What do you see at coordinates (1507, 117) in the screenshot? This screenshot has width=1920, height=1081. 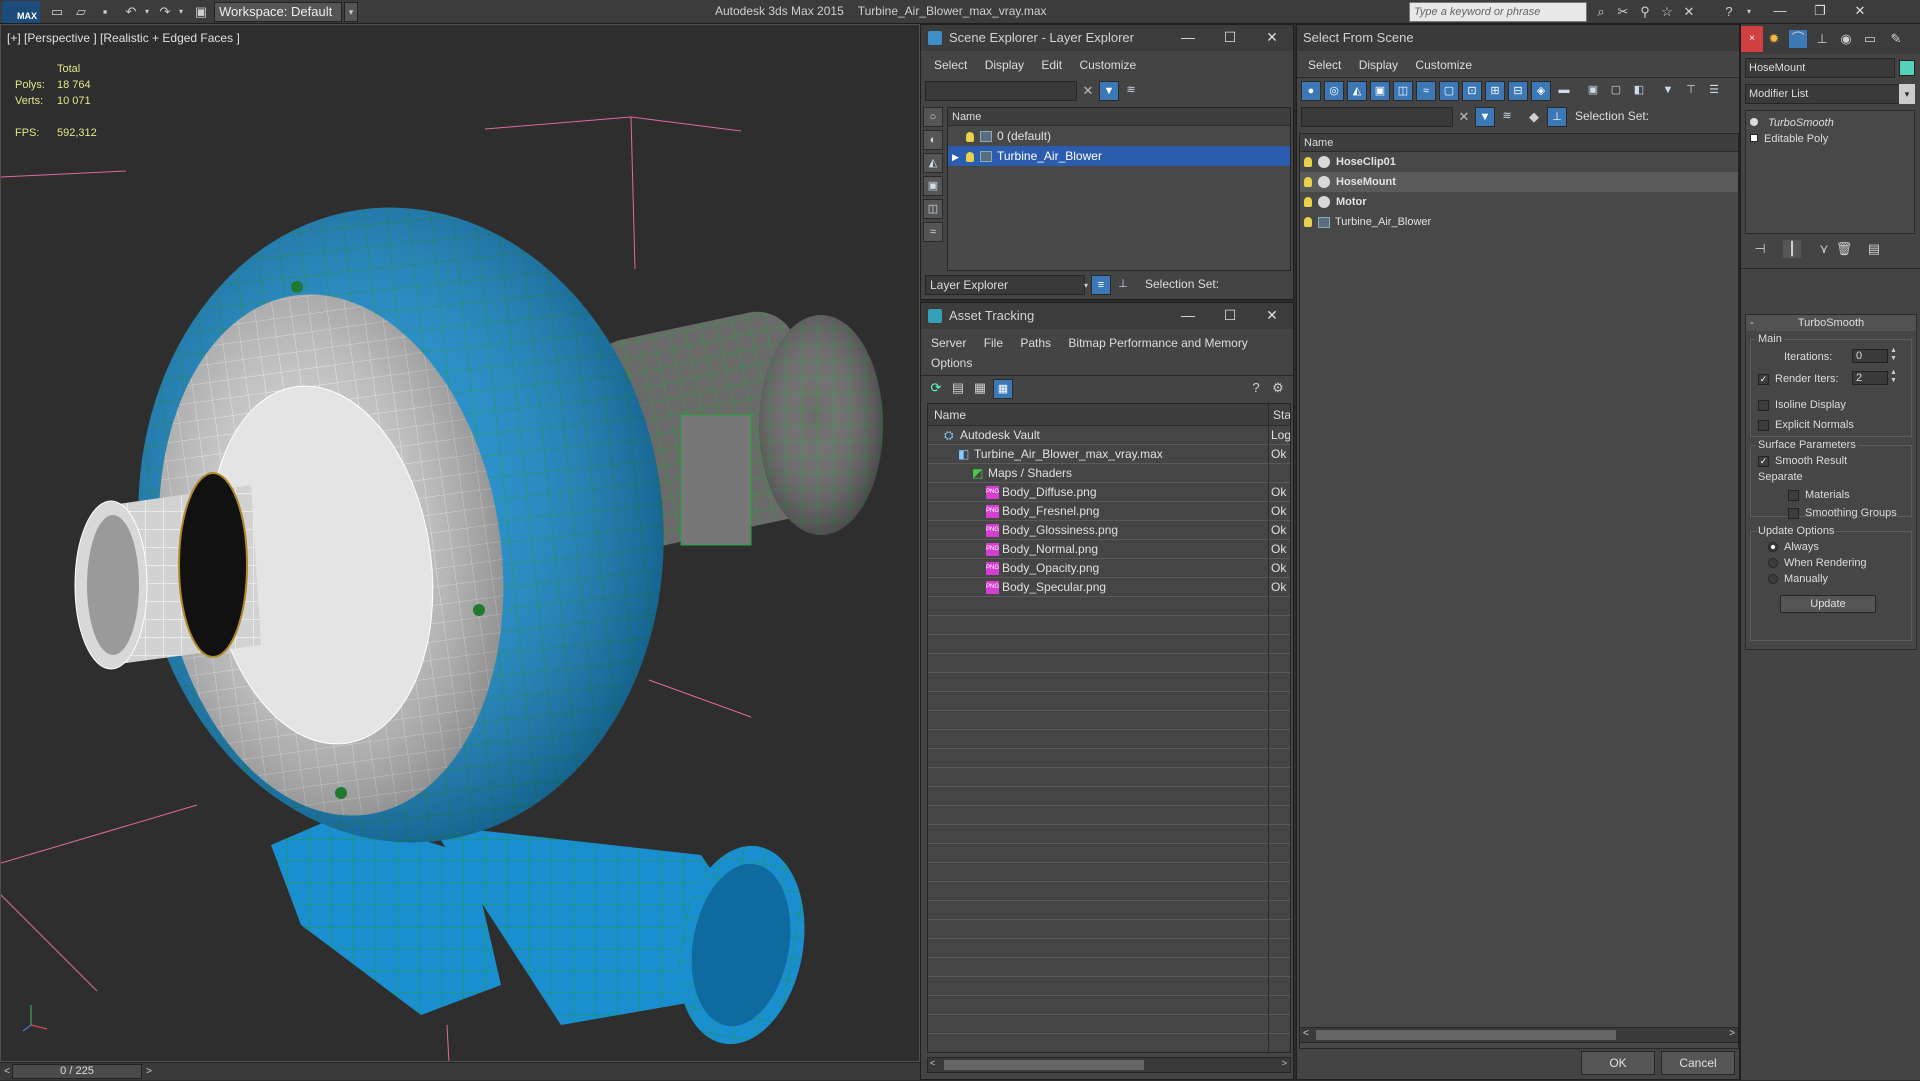 I see `layer-filter-icon: ≋` at bounding box center [1507, 117].